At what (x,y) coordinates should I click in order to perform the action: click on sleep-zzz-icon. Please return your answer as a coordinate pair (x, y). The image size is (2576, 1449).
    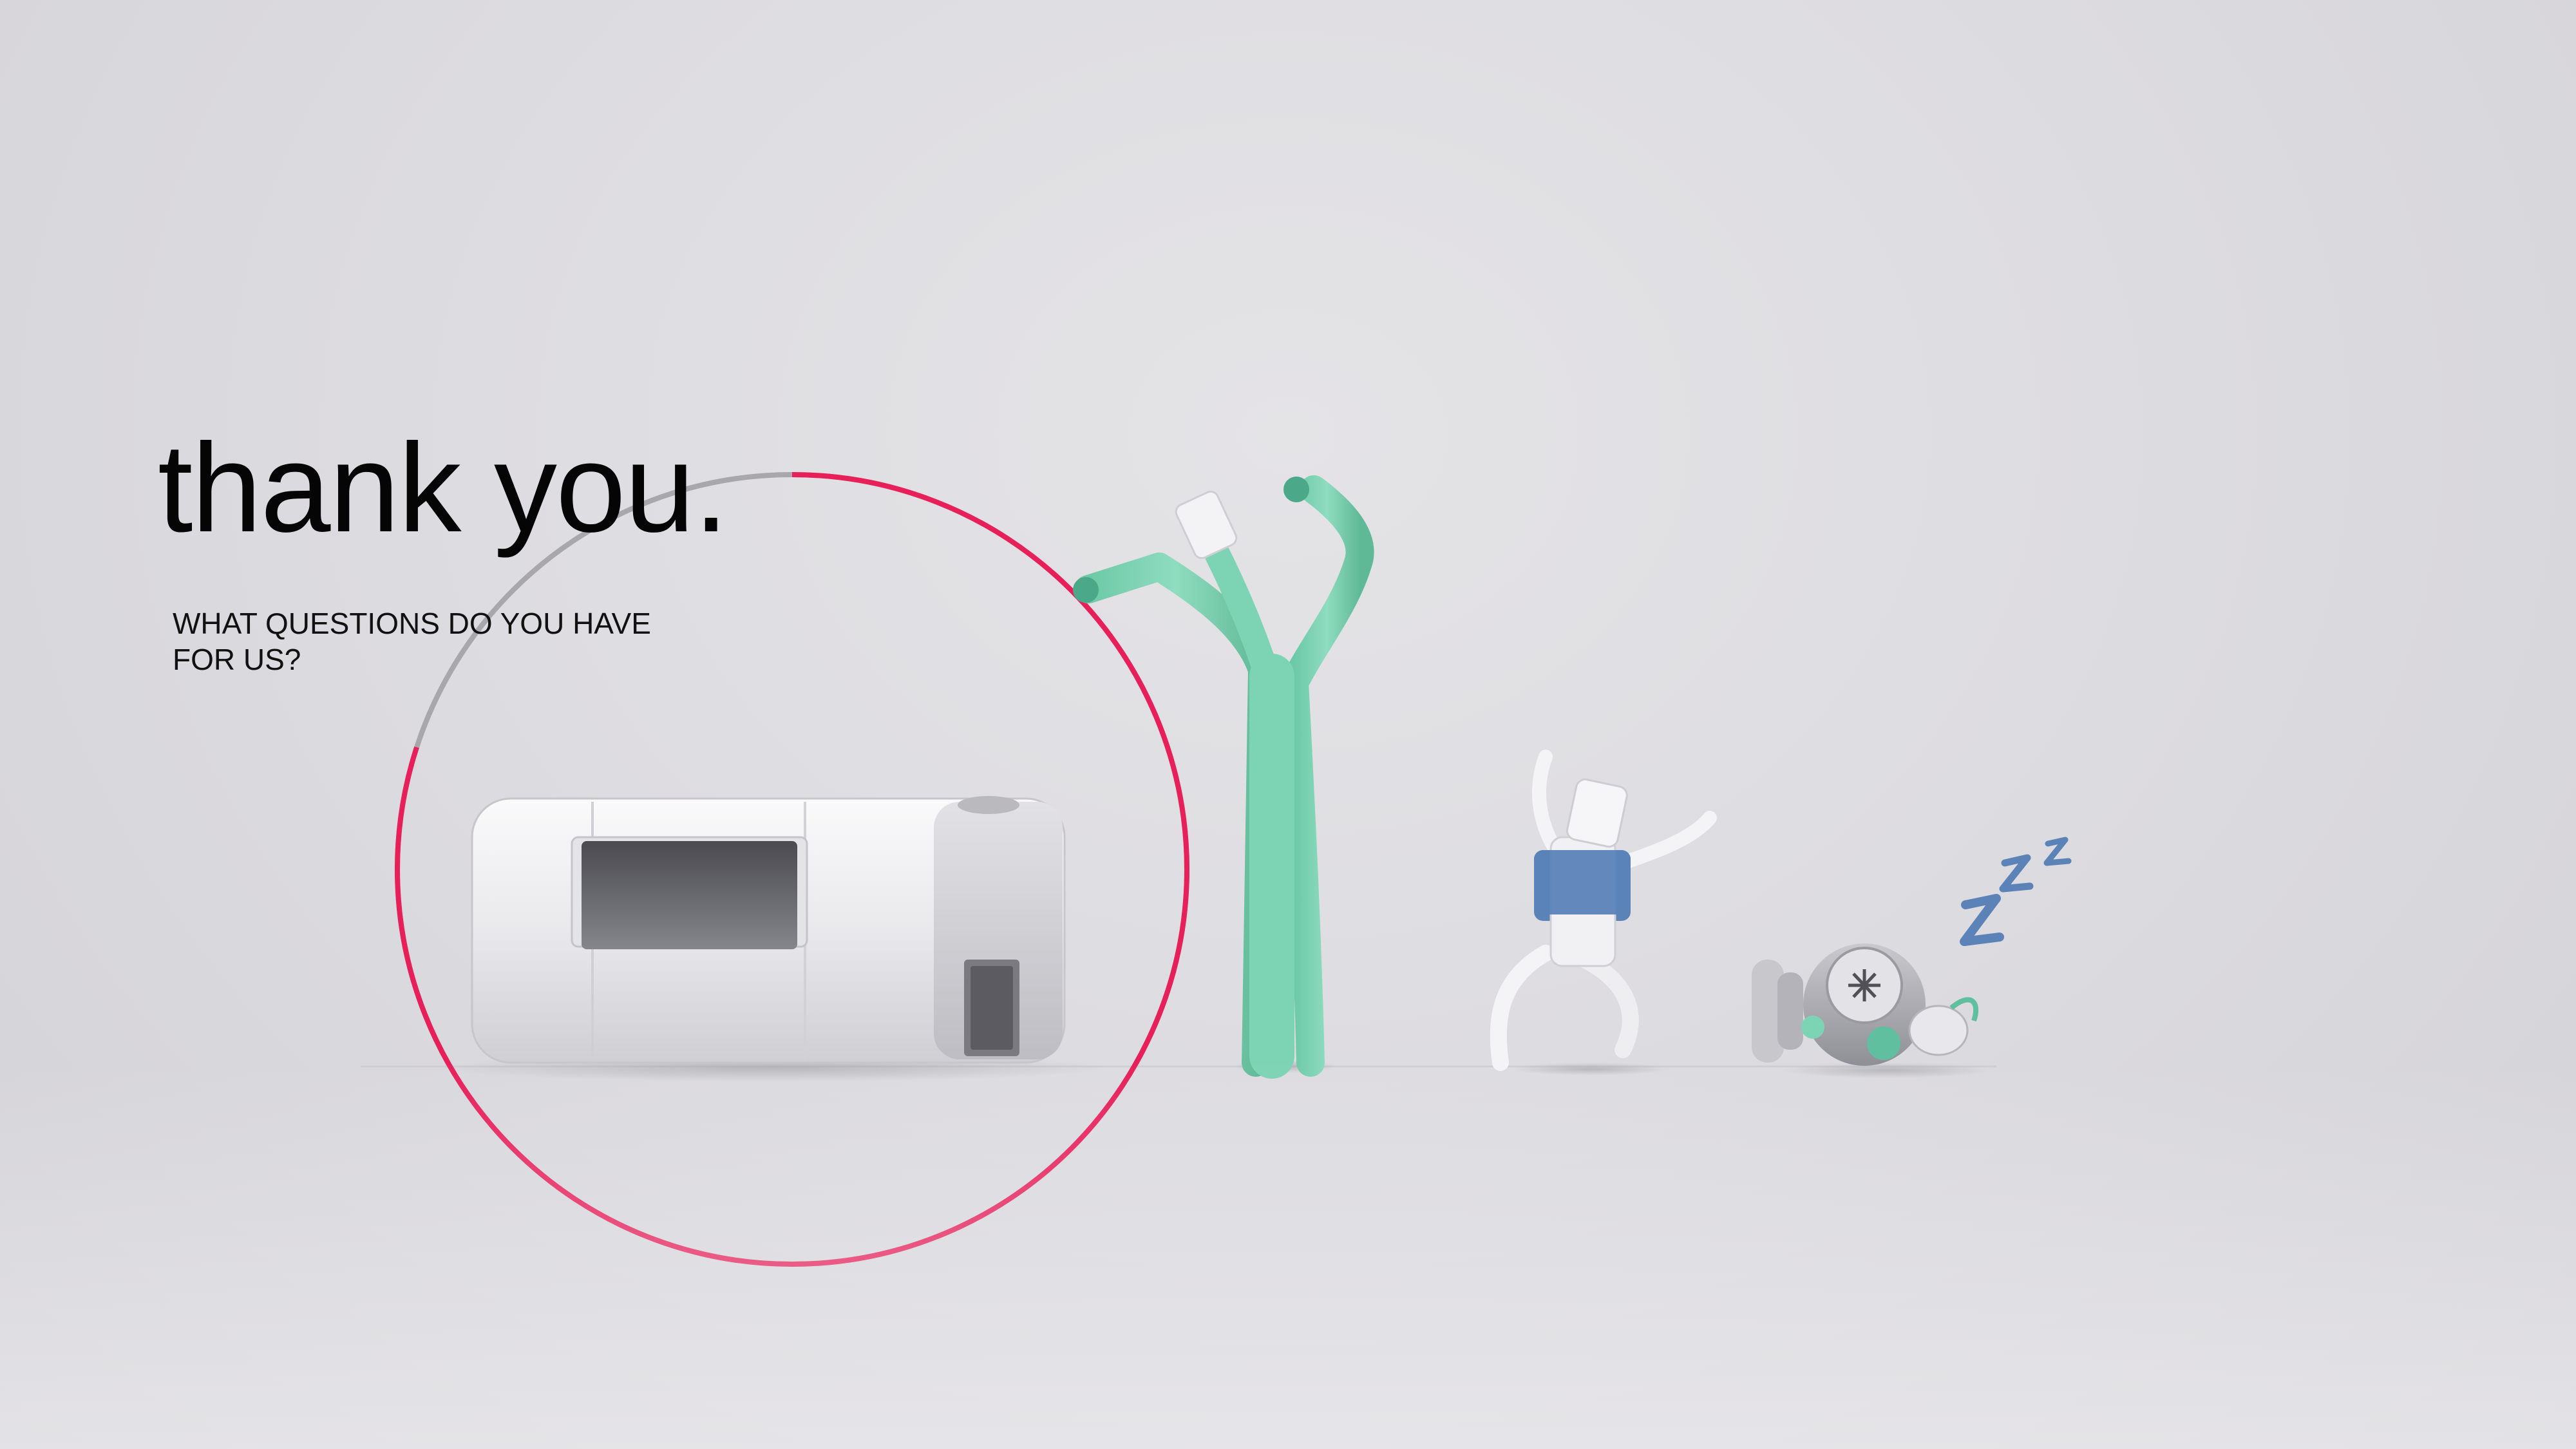
    Looking at the image, I should click on (2016, 891).